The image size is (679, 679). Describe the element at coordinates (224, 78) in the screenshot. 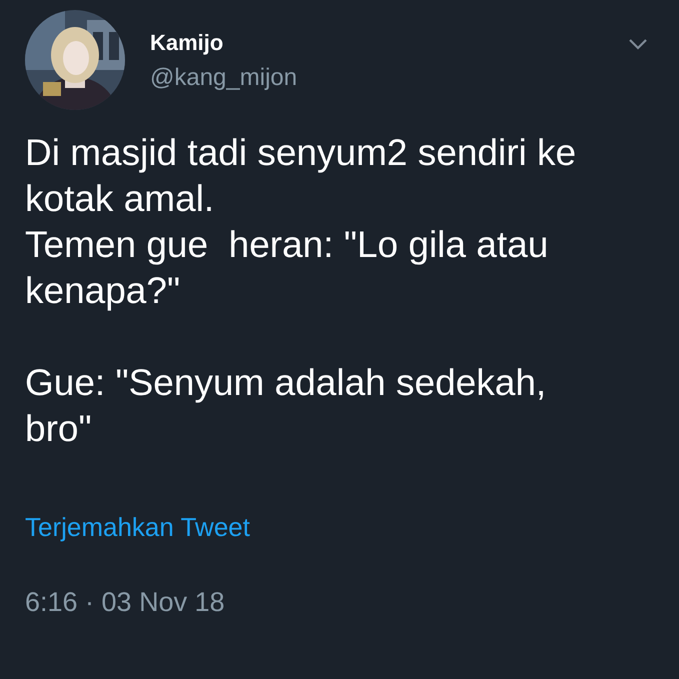

I see `author-handle: @kang_mijon` at that location.